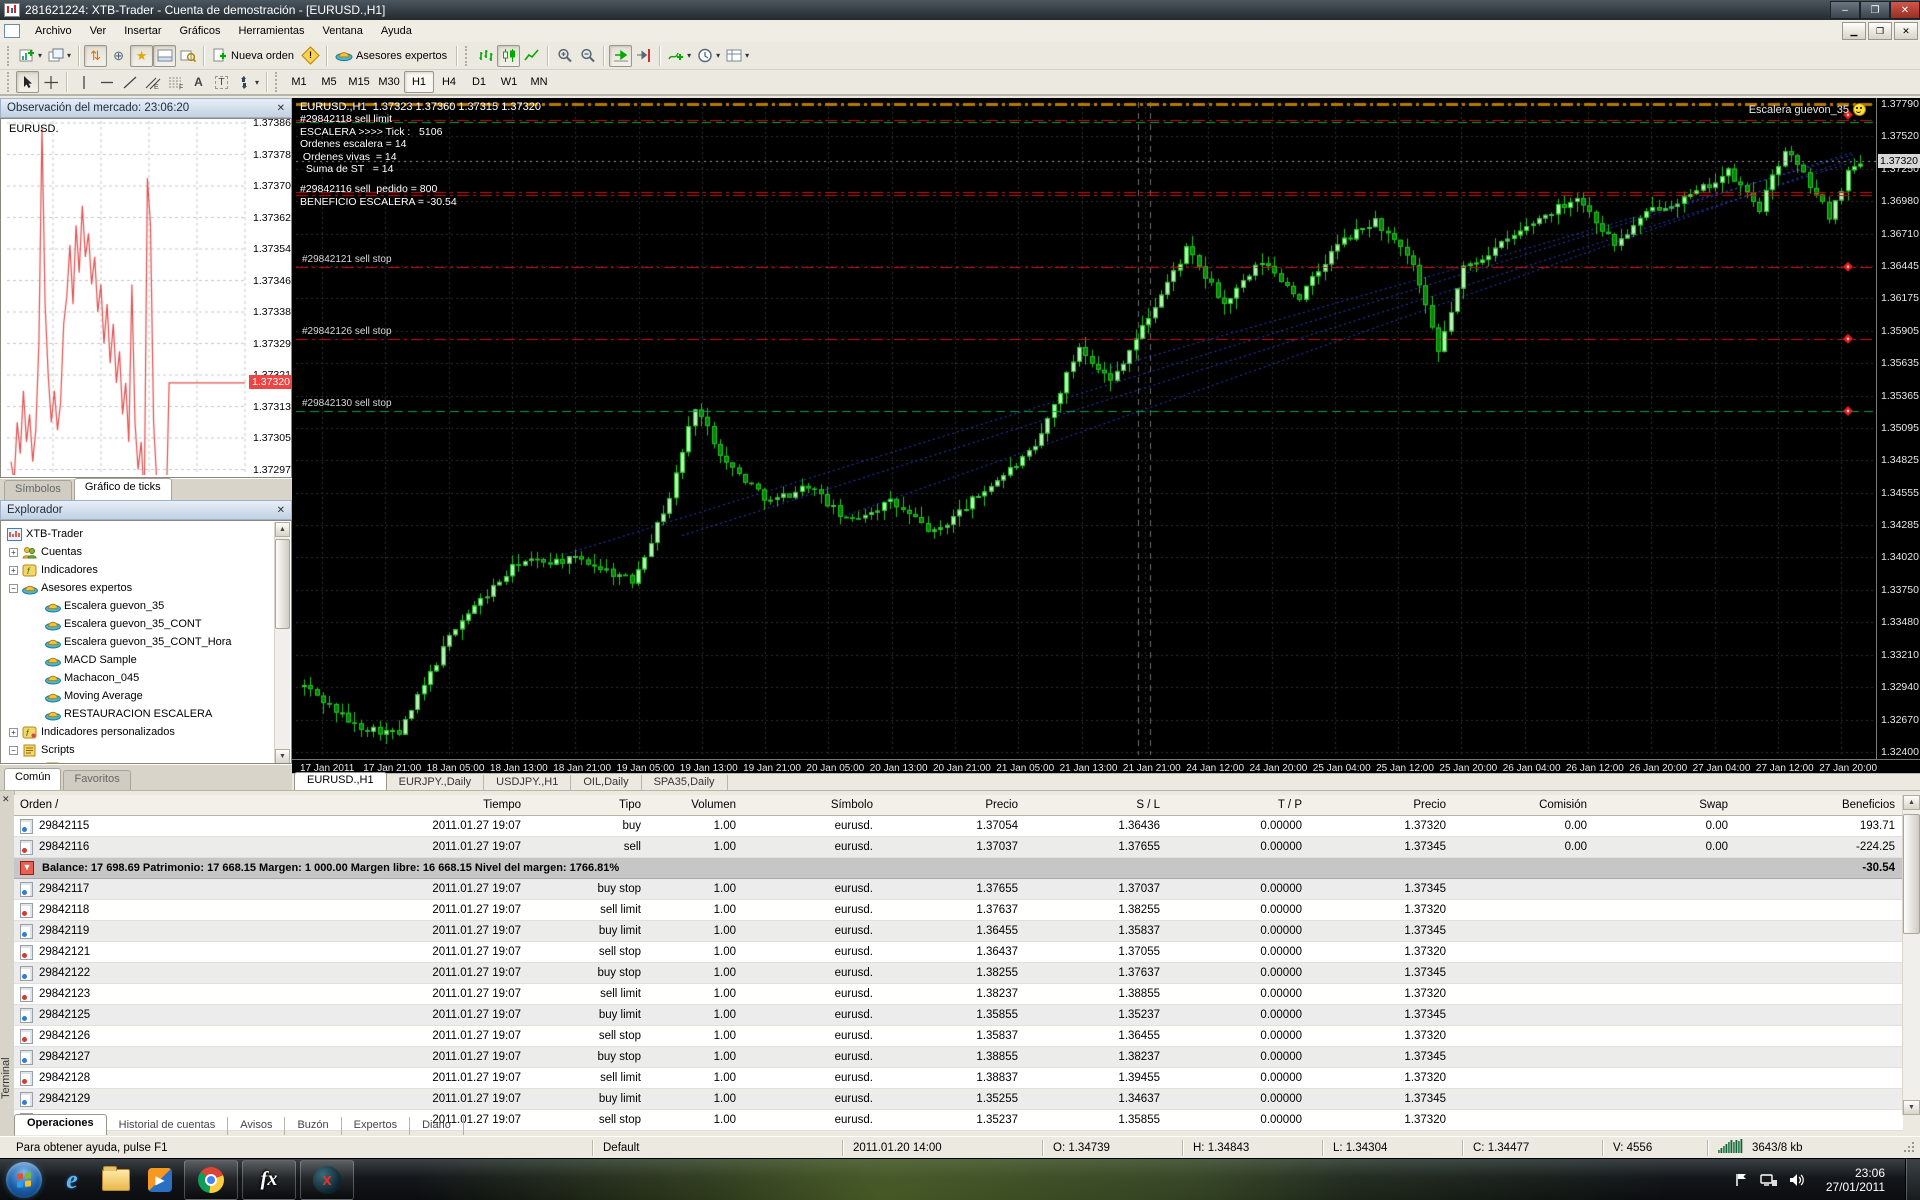  Describe the element at coordinates (282, 756) in the screenshot. I see `scroll-down-icon: ▼` at that location.